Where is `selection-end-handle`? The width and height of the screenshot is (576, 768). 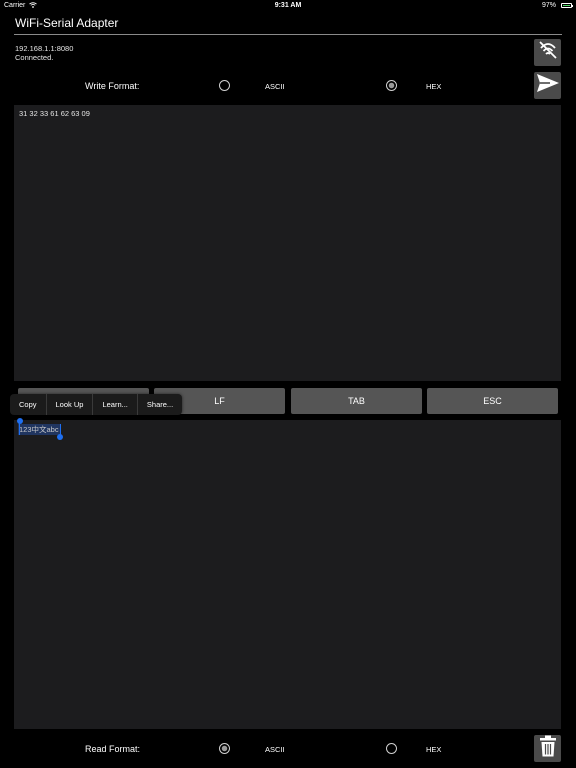
selection-end-handle is located at coordinates (60, 437).